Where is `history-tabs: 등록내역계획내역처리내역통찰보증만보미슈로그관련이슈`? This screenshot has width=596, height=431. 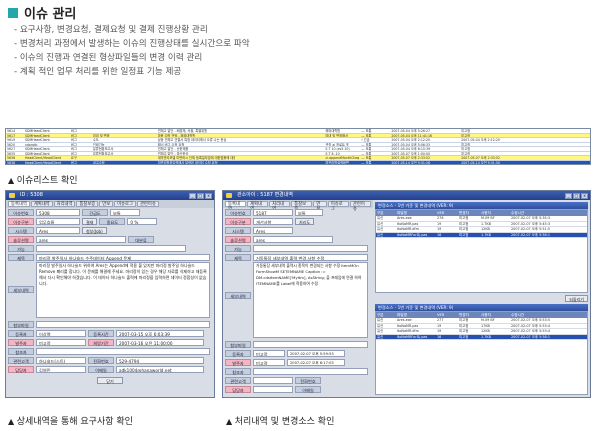 history-tabs: 등록내역계획내역처리내역통찰보증만보미슈로그관련이슈 is located at coordinates (298, 206).